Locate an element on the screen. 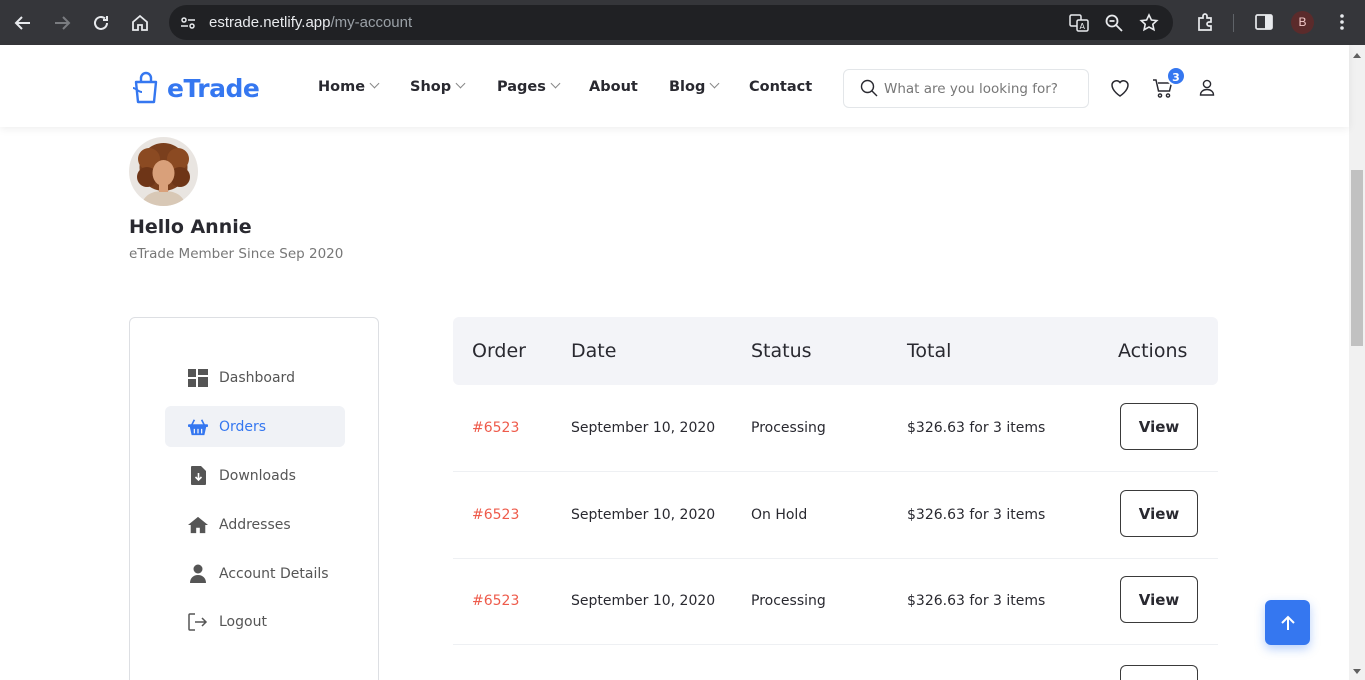 The height and width of the screenshot is (680, 1365). zoom-icon is located at coordinates (1114, 23).